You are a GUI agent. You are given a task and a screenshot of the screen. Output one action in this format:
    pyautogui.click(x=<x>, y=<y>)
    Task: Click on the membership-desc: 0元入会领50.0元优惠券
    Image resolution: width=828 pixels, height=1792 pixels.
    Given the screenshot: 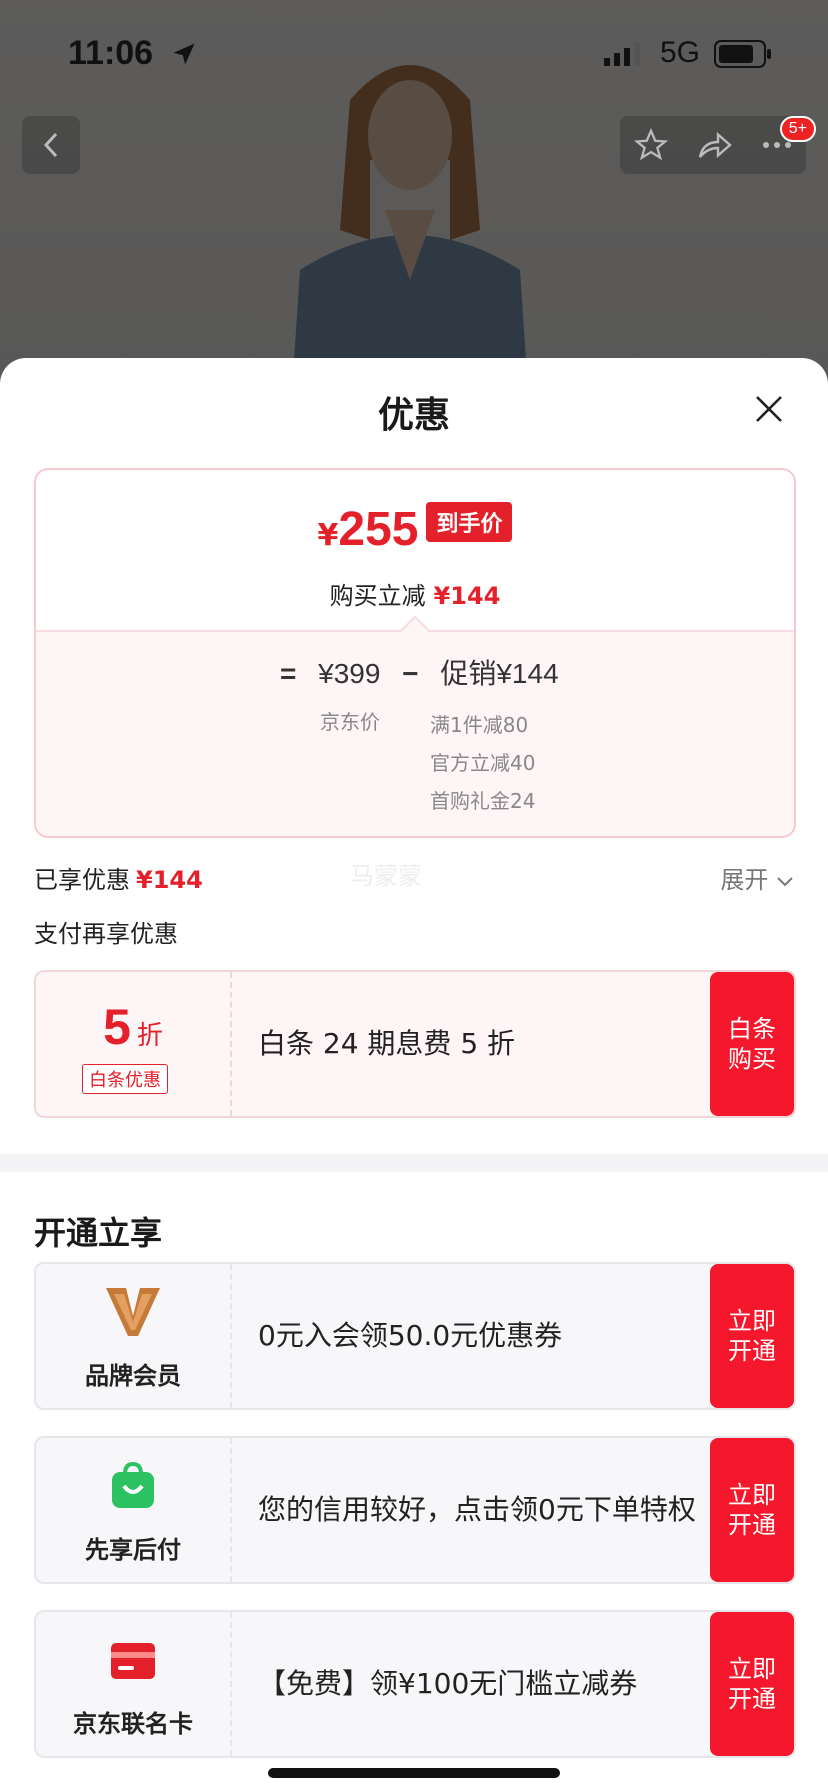 What is the action you would take?
    pyautogui.click(x=410, y=1335)
    